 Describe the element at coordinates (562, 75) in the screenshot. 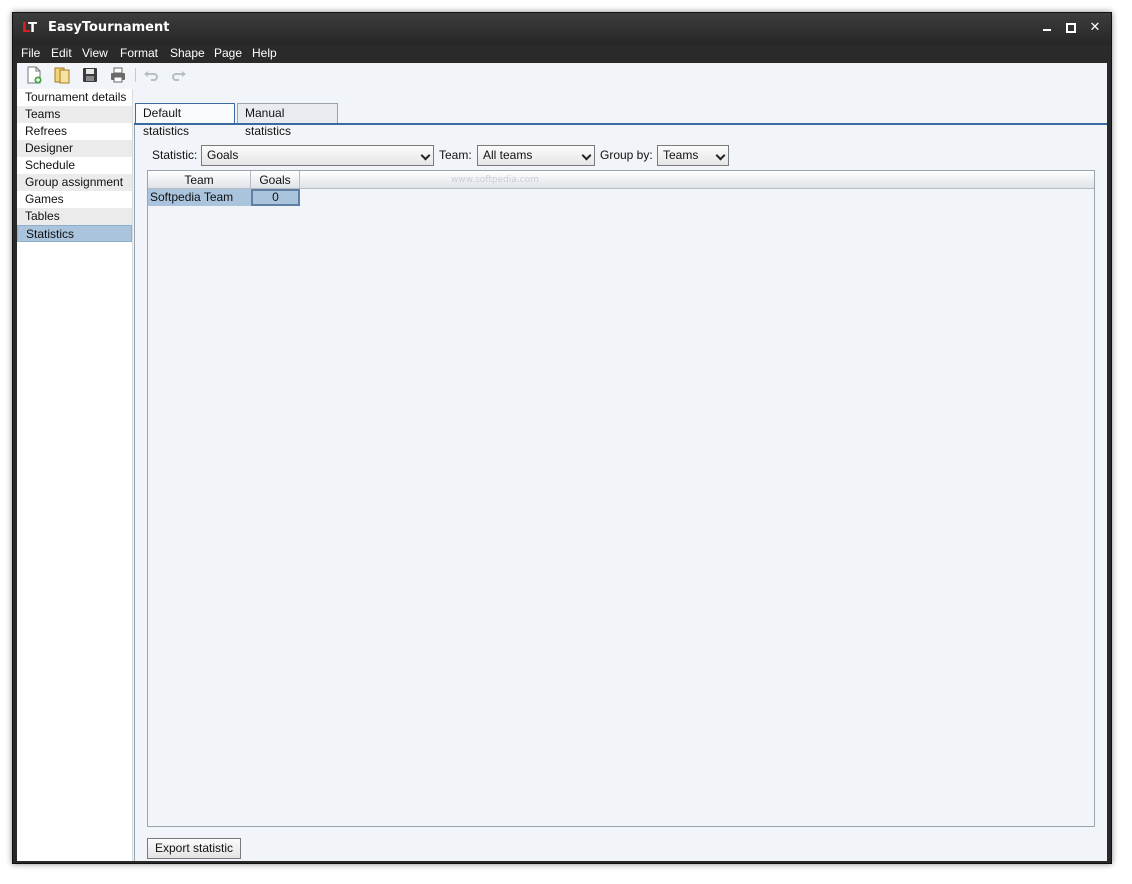

I see `toolbar` at that location.